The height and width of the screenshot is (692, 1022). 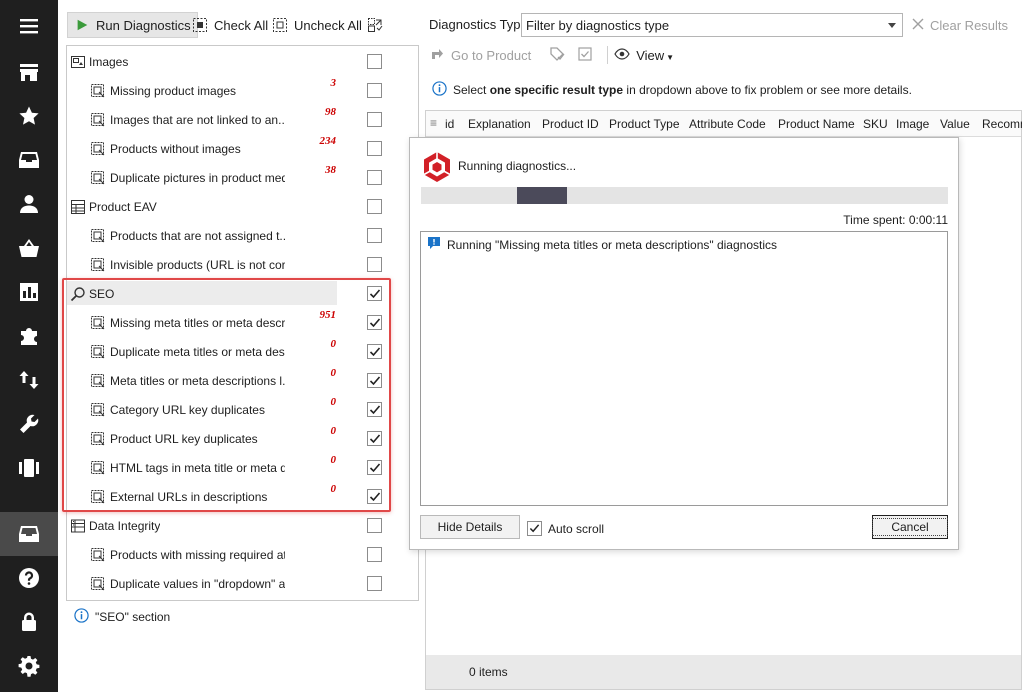 What do you see at coordinates (29, 116) in the screenshot?
I see `star-icon` at bounding box center [29, 116].